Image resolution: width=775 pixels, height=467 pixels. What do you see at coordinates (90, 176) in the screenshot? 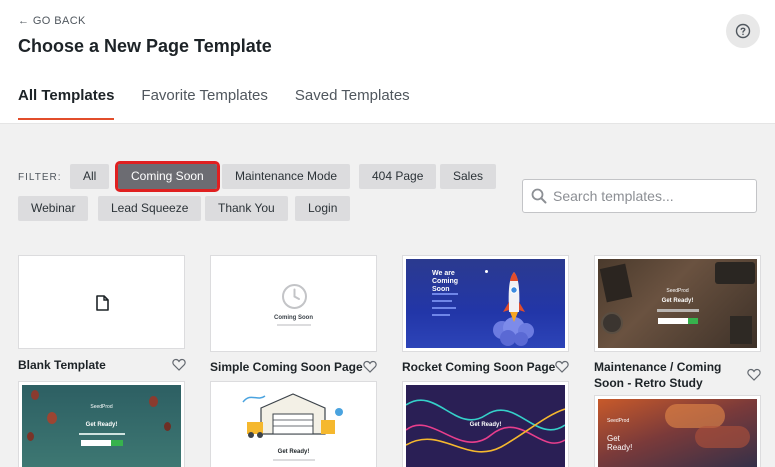
I see `filter-chip-all: All` at bounding box center [90, 176].